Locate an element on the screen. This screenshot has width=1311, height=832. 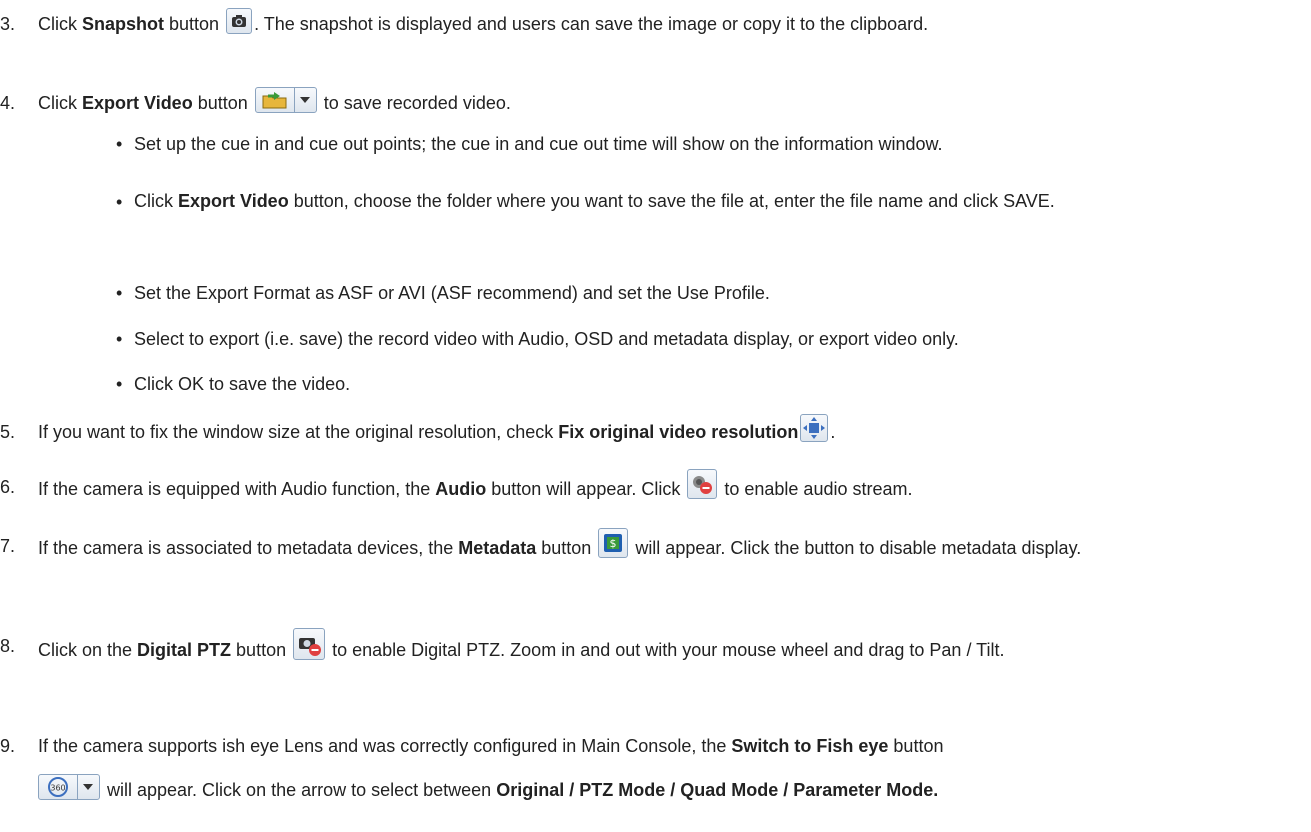
fix-resolution-icon is located at coordinates (814, 428).